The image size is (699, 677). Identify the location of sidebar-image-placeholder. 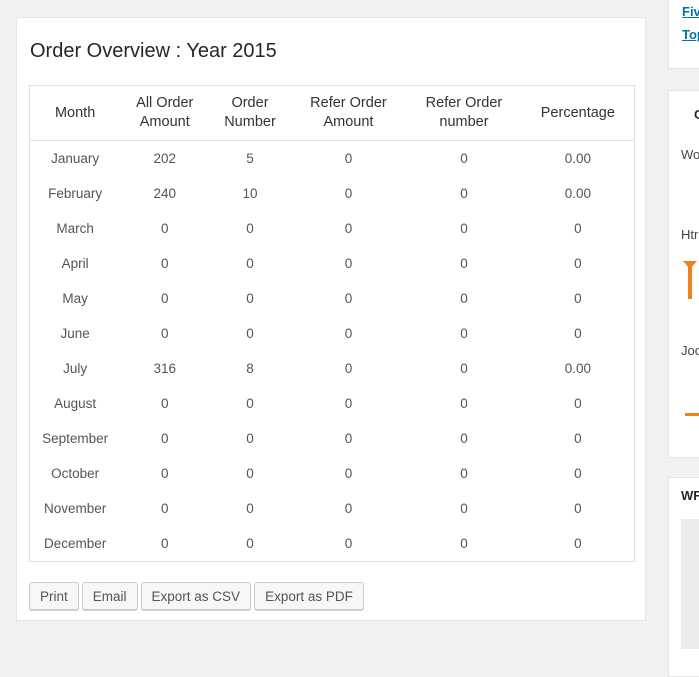
(690, 584).